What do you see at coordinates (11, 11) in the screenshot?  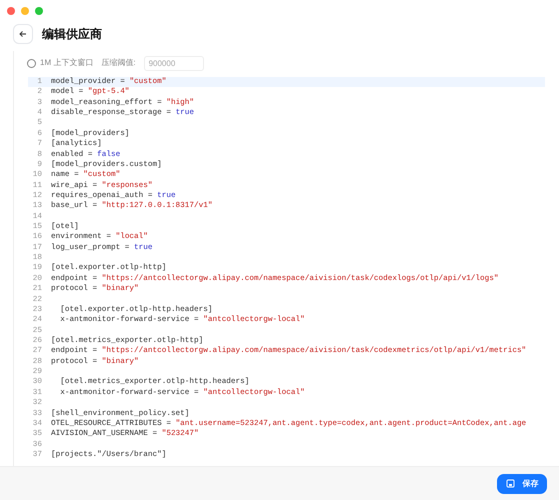 I see `close-window-icon` at bounding box center [11, 11].